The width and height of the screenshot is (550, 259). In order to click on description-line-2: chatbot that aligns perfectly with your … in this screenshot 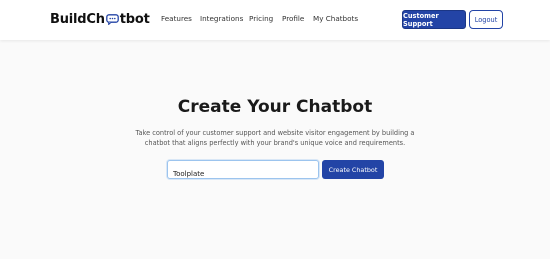, I will do `click(275, 143)`.